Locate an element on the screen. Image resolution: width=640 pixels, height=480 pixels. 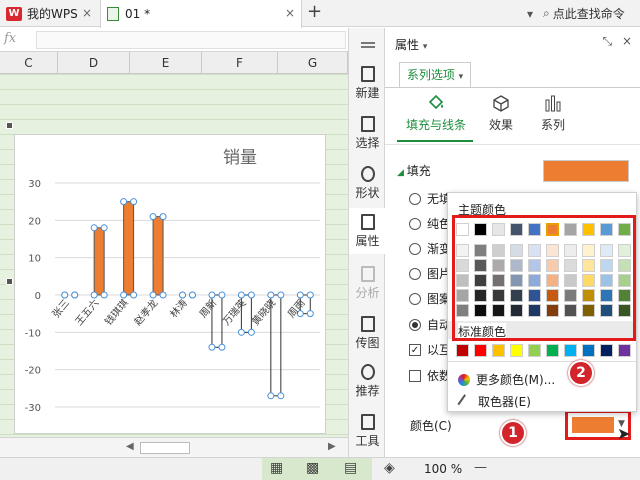
side-toolbox-label: 工具 is located at coordinates (367, 441).